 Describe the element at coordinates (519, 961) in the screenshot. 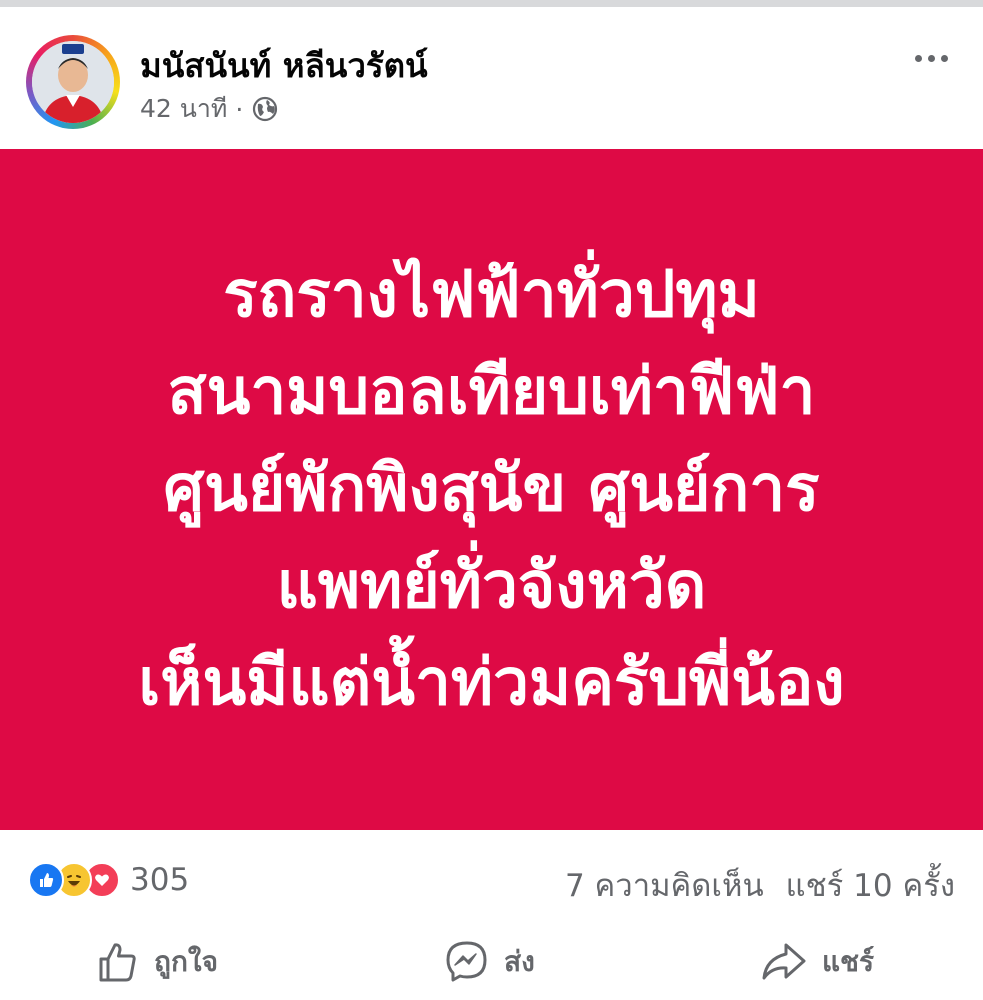

I see `send-label: ส่ง` at that location.